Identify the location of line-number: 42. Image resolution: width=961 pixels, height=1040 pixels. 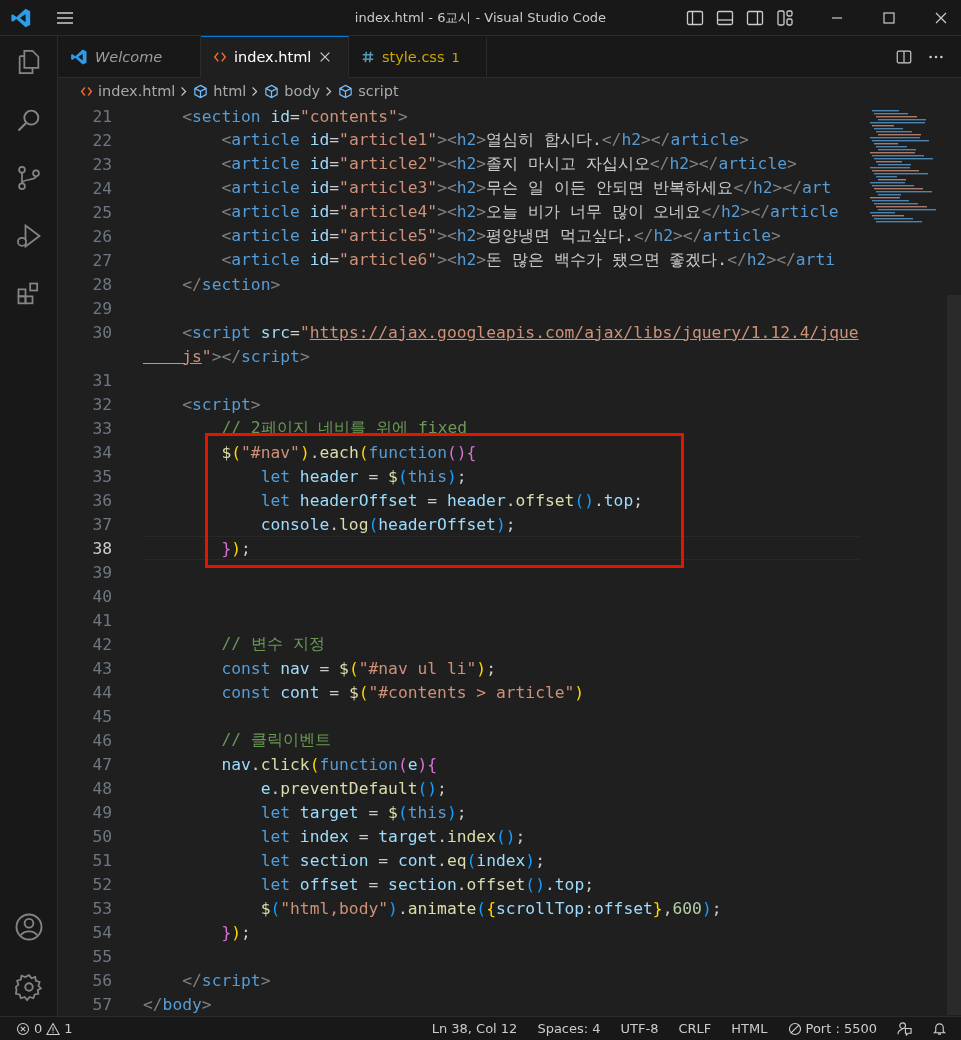
(102, 644).